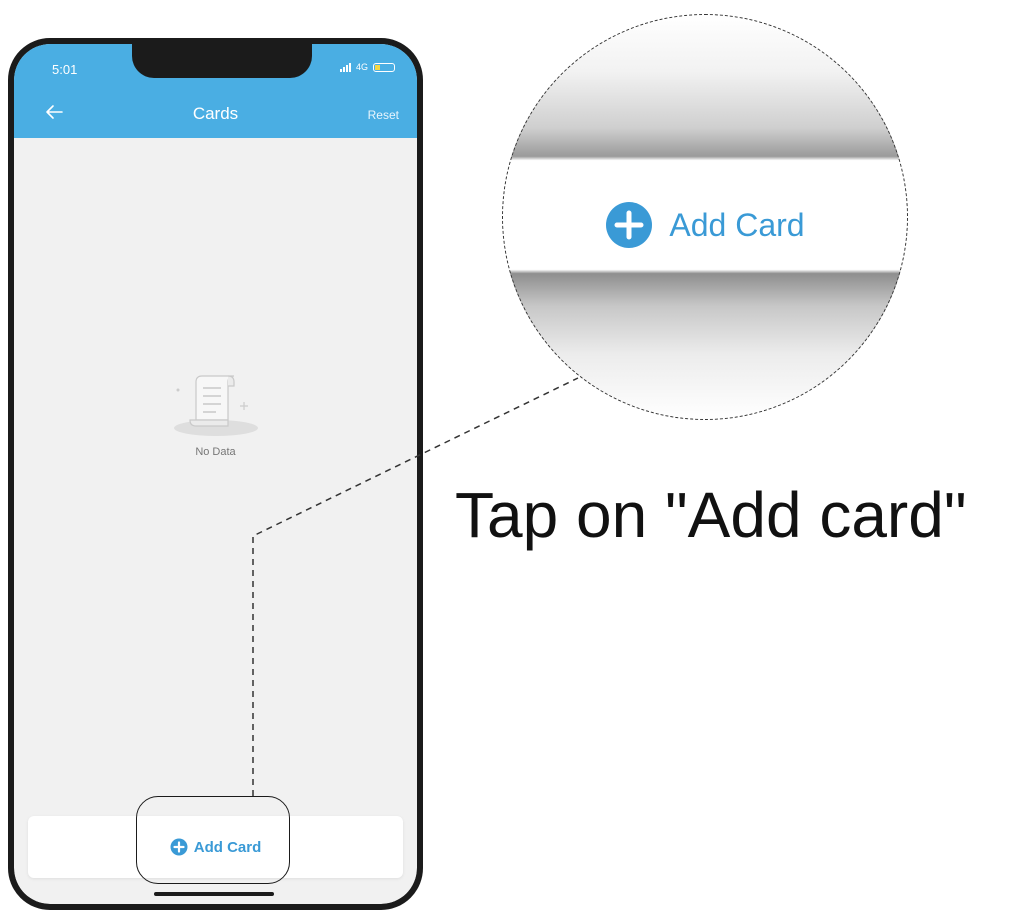 The width and height of the screenshot is (1012, 919). Describe the element at coordinates (737, 224) in the screenshot. I see `magnified-add-card-label: Add Card` at that location.